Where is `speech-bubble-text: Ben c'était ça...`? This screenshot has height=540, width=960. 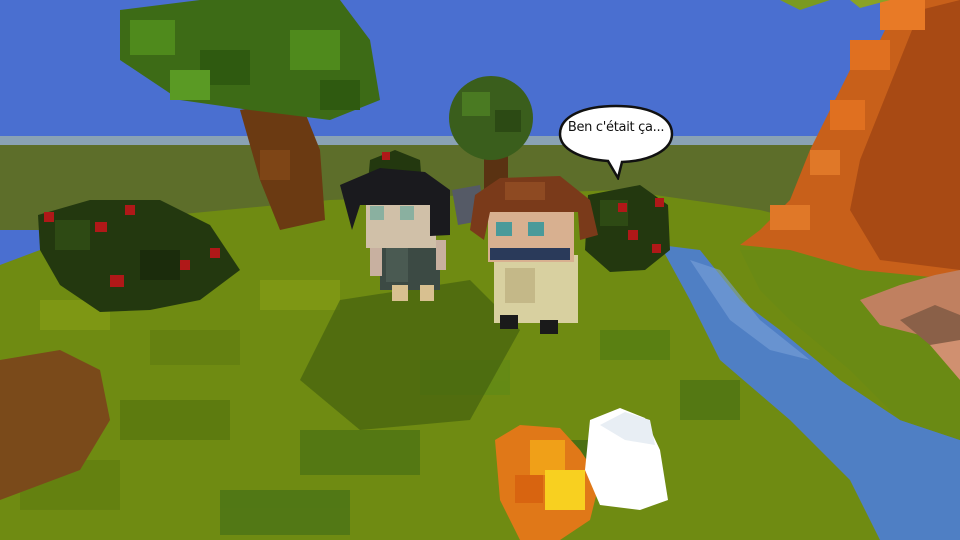
speech-bubble-text: Ben c'était ça... is located at coordinates (616, 127).